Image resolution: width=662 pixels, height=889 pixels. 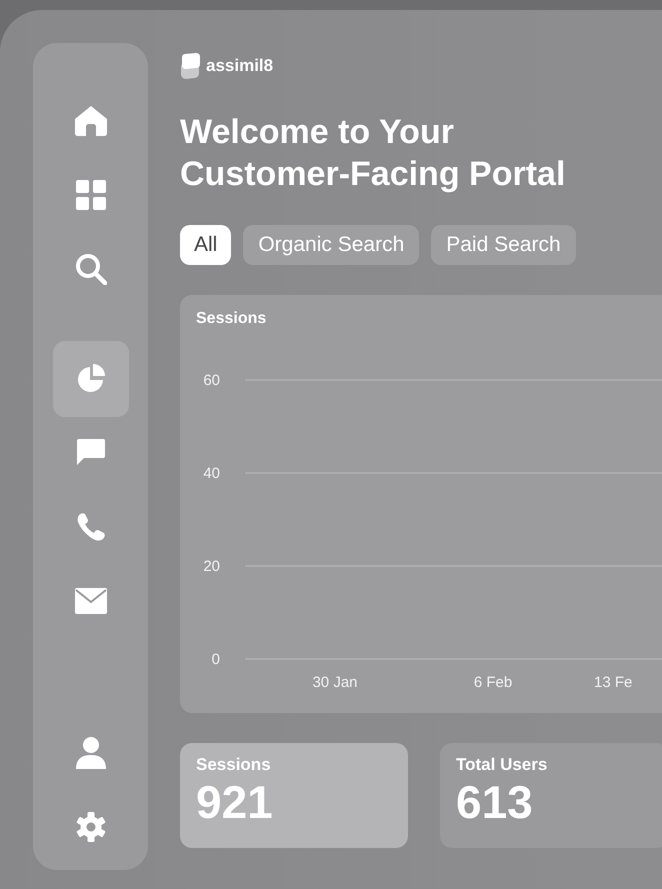 I want to click on user-icon, so click(x=91, y=753).